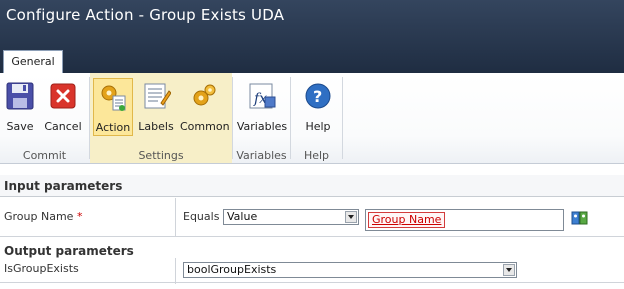 This screenshot has width=624, height=289. What do you see at coordinates (41, 268) in the screenshot?
I see `is-group-exists-label: IsGroupExists` at bounding box center [41, 268].